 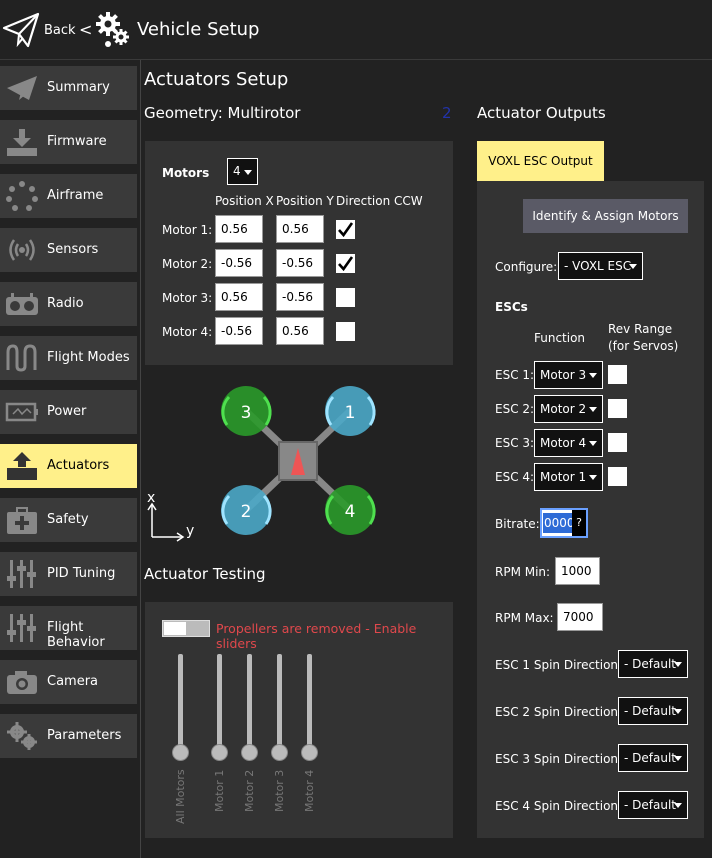 I want to click on sidebar-item-label: Summary, so click(x=78, y=87).